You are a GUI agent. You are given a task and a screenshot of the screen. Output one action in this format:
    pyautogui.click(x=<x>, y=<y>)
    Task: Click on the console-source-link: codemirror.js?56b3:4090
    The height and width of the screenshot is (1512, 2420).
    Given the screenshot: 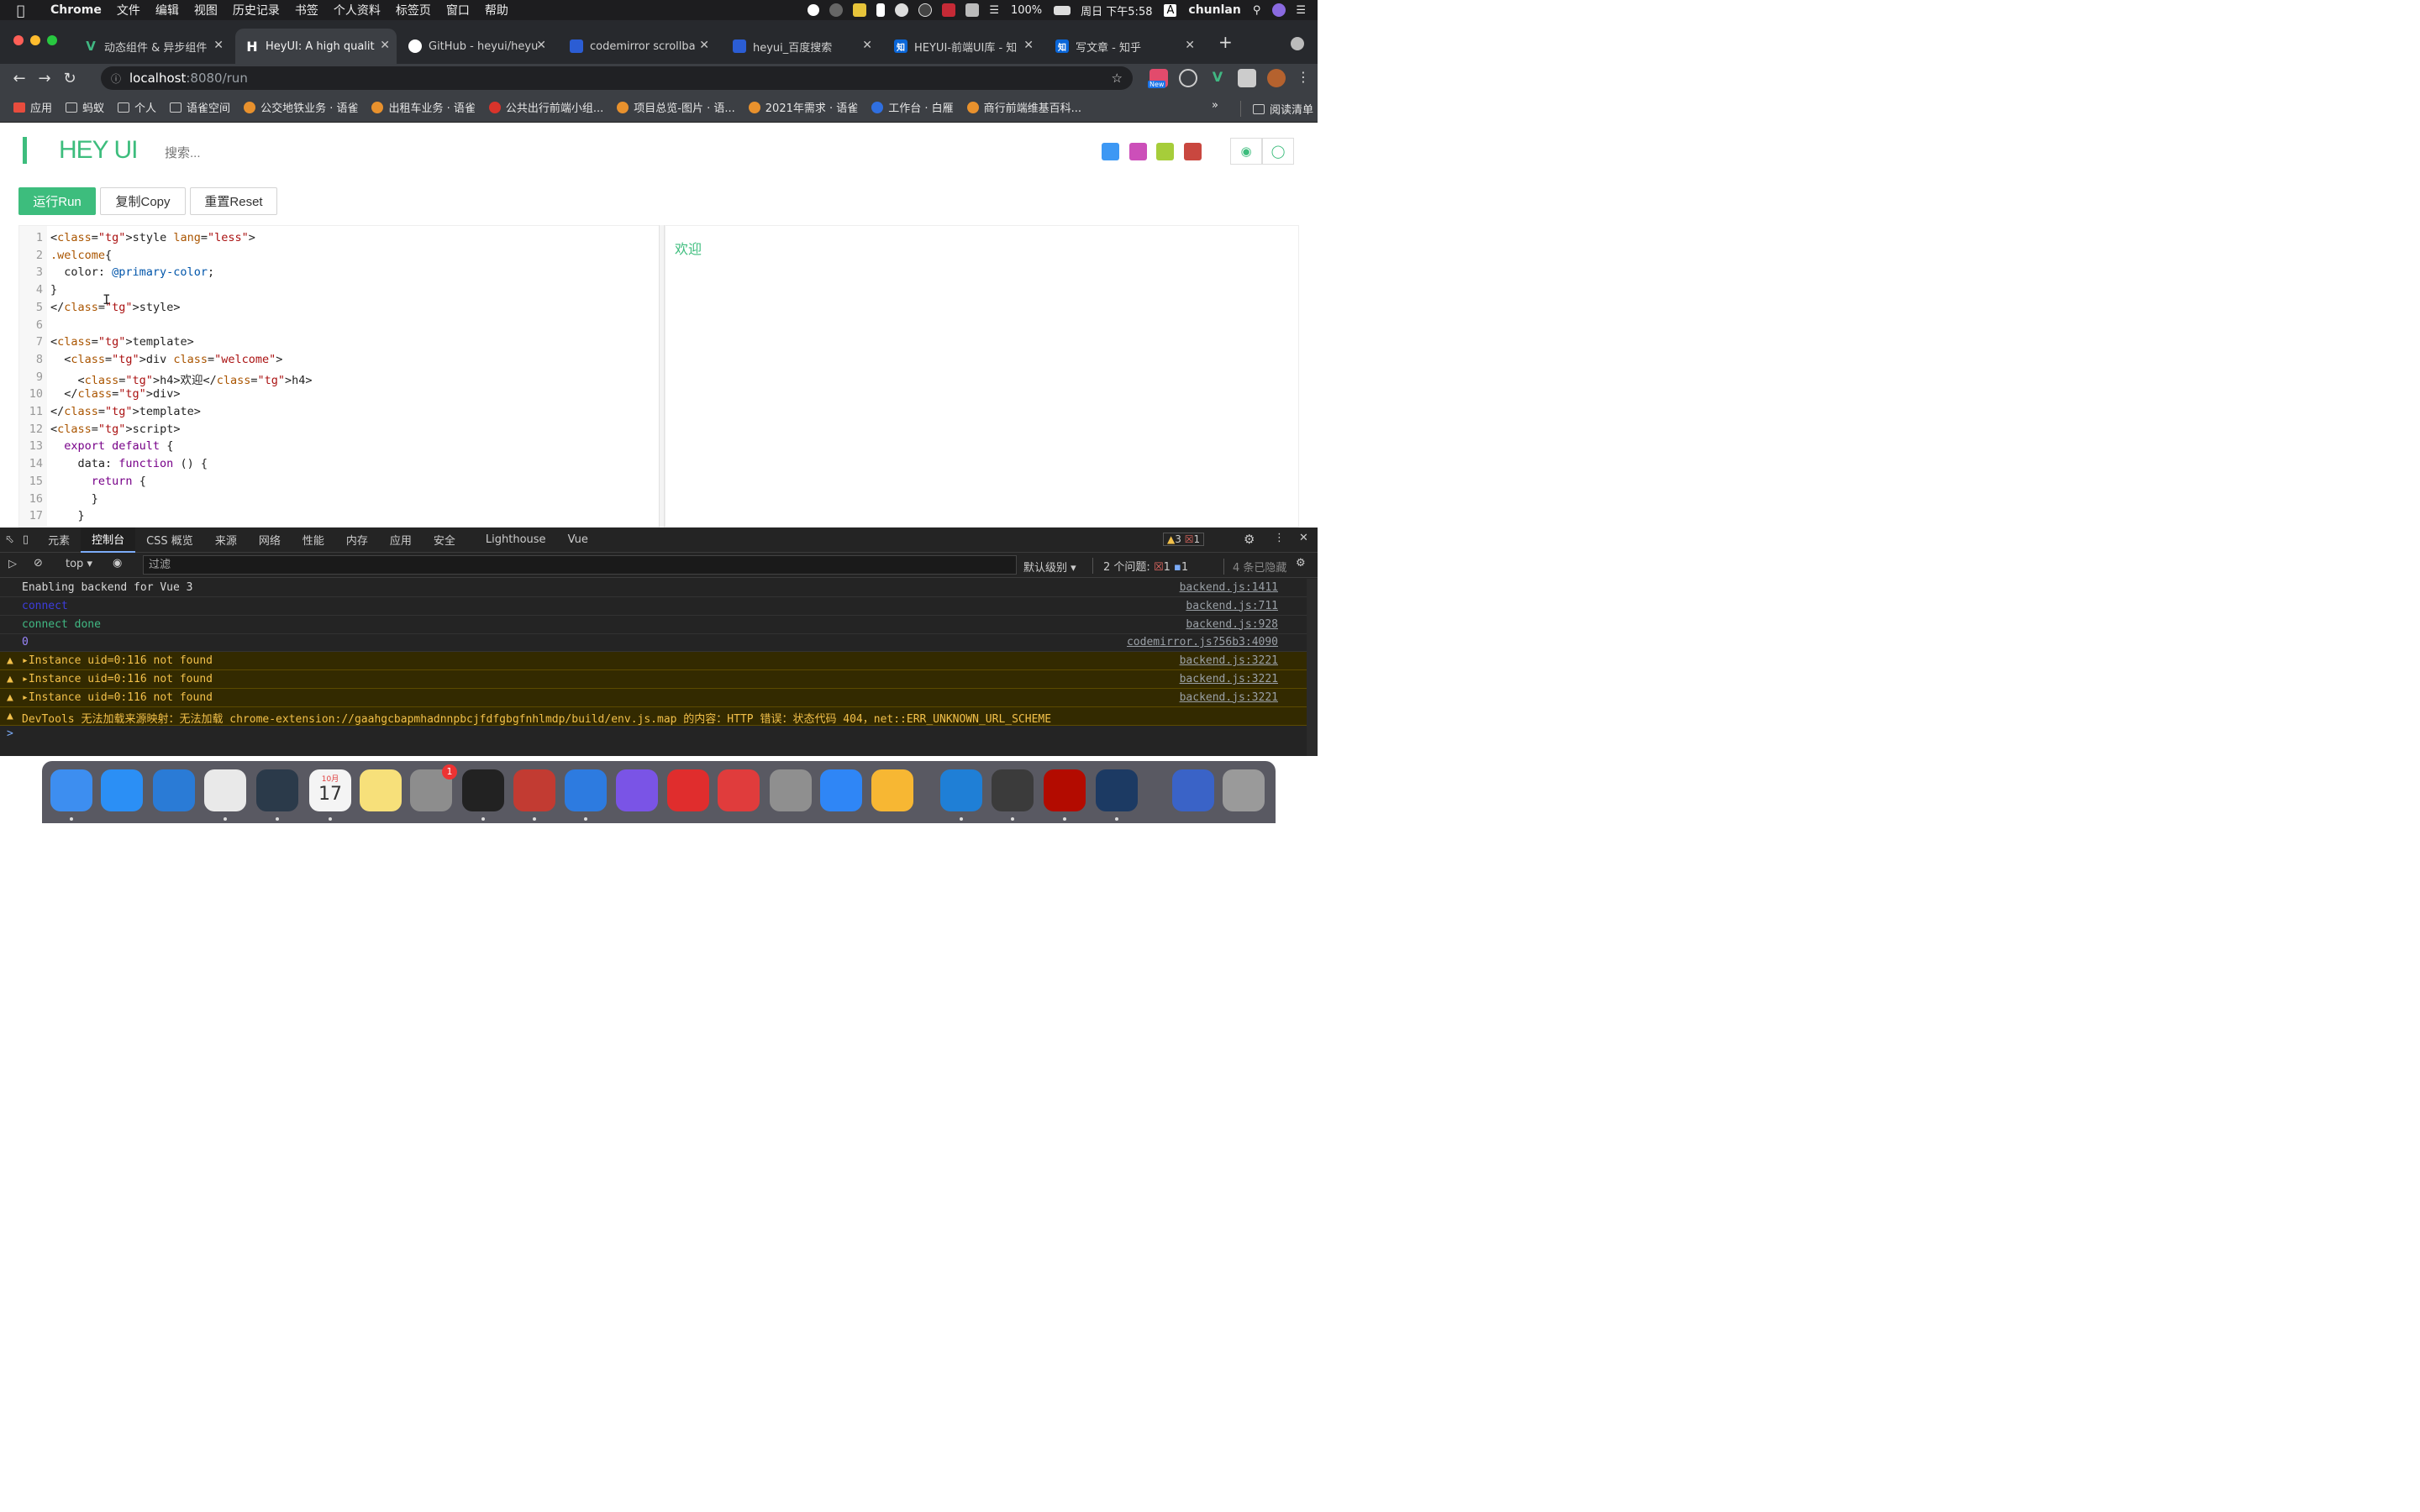 What is the action you would take?
    pyautogui.click(x=1202, y=642)
    